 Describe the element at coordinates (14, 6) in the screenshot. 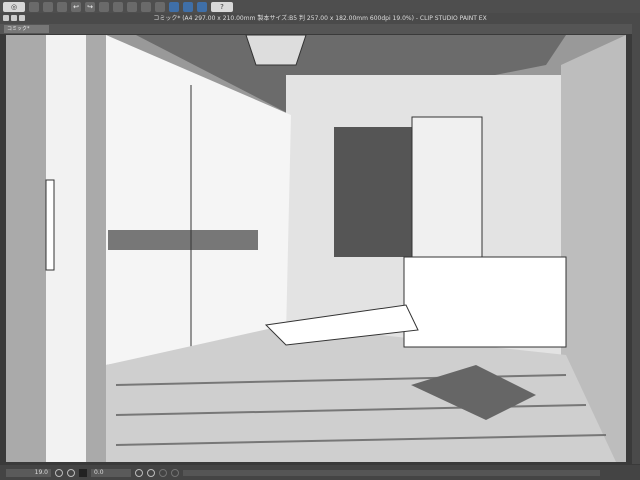

I see `clip-studio-icon: ◎` at that location.